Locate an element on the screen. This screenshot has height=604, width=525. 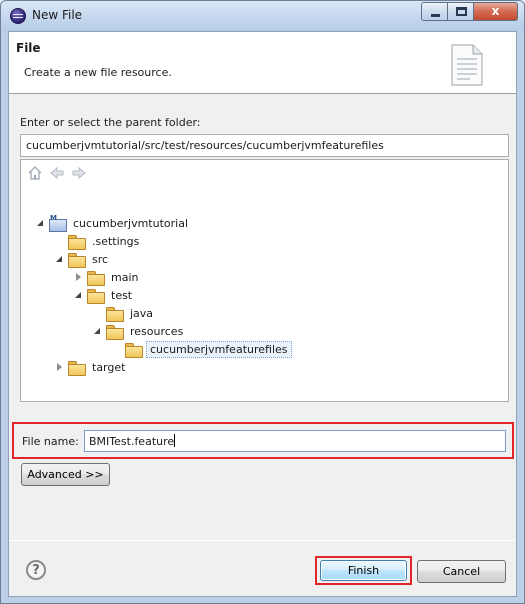
tree-item-label: .settings is located at coordinates (116, 241).